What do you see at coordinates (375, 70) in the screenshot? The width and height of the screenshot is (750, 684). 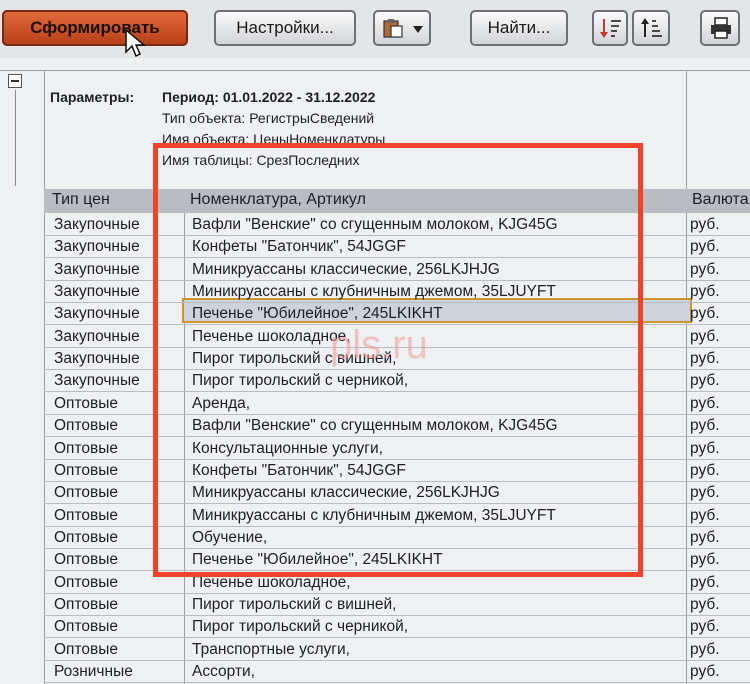 I see `grid-line-top` at bounding box center [375, 70].